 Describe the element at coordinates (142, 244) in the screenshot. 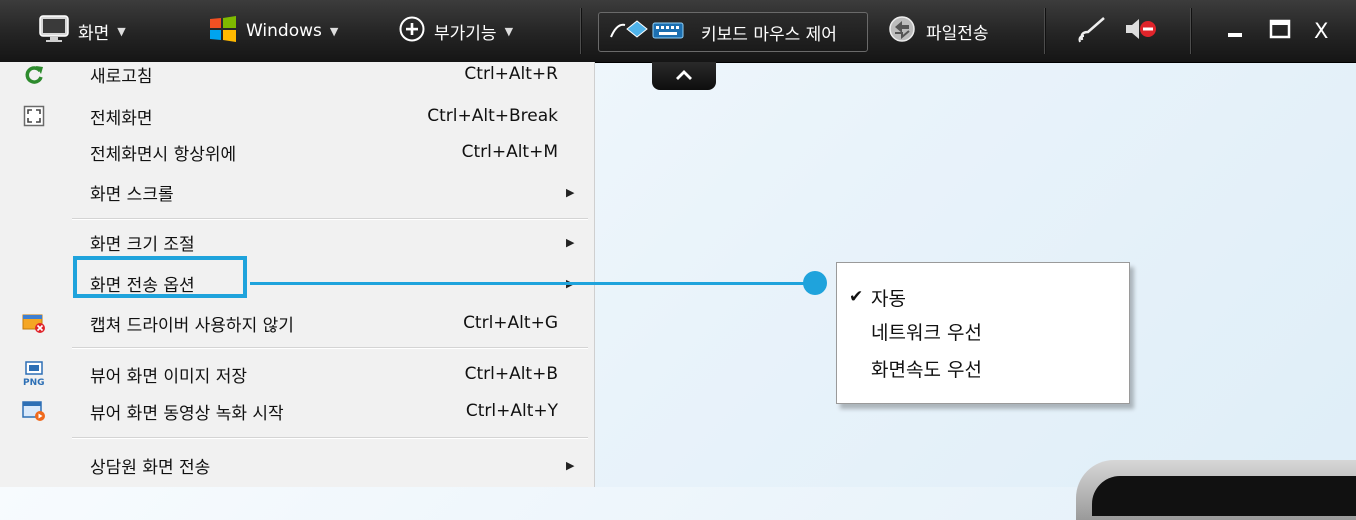

I see `menu-item-label: 화면 크기 조절` at that location.